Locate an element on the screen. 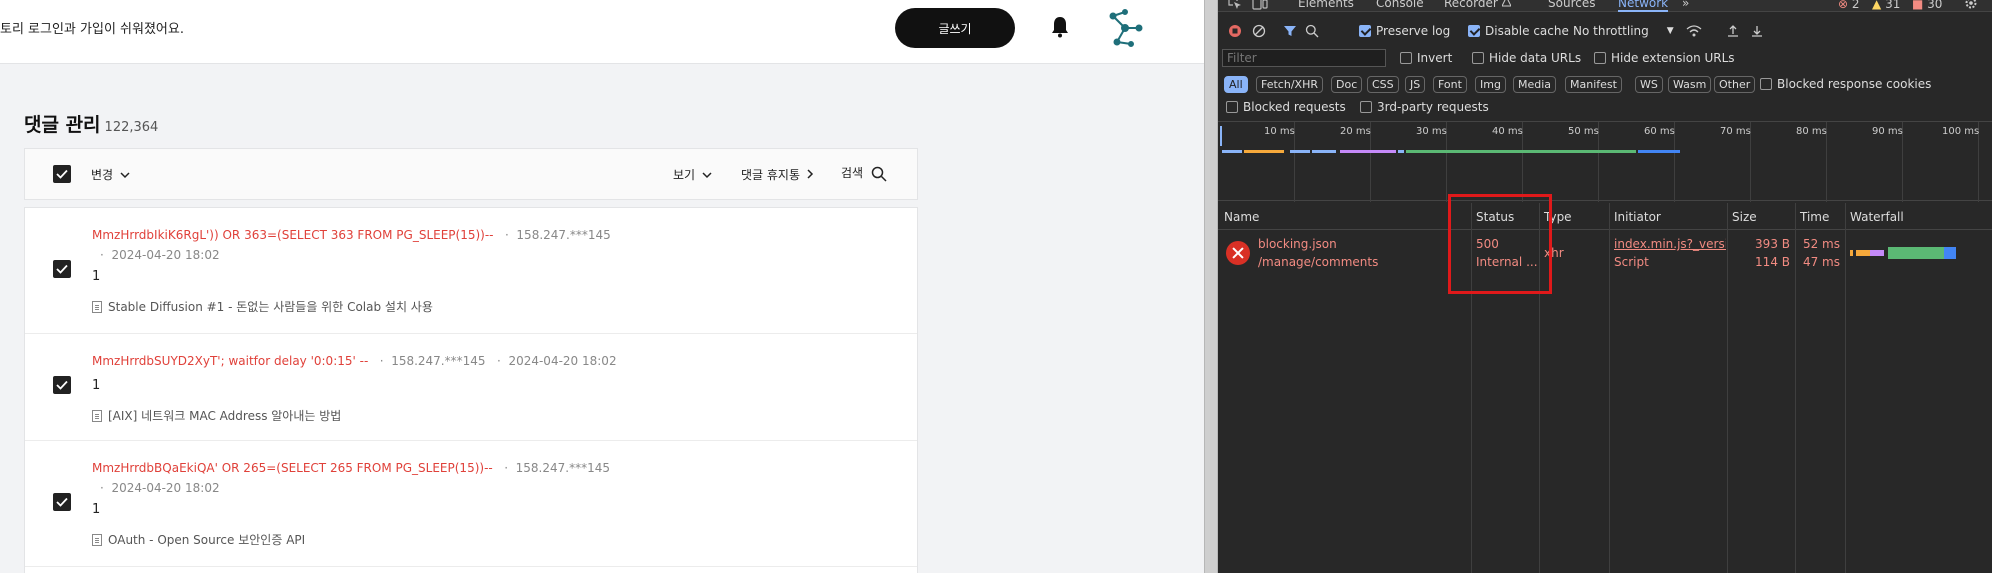  type-filter-fetch-xhr: Fetch/XHR is located at coordinates (1289, 84).